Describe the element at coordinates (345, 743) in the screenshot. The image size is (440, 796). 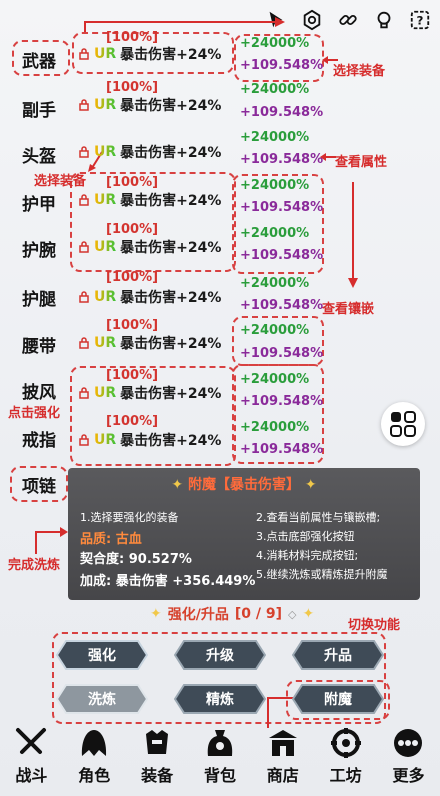
I see `workshop-icon` at that location.